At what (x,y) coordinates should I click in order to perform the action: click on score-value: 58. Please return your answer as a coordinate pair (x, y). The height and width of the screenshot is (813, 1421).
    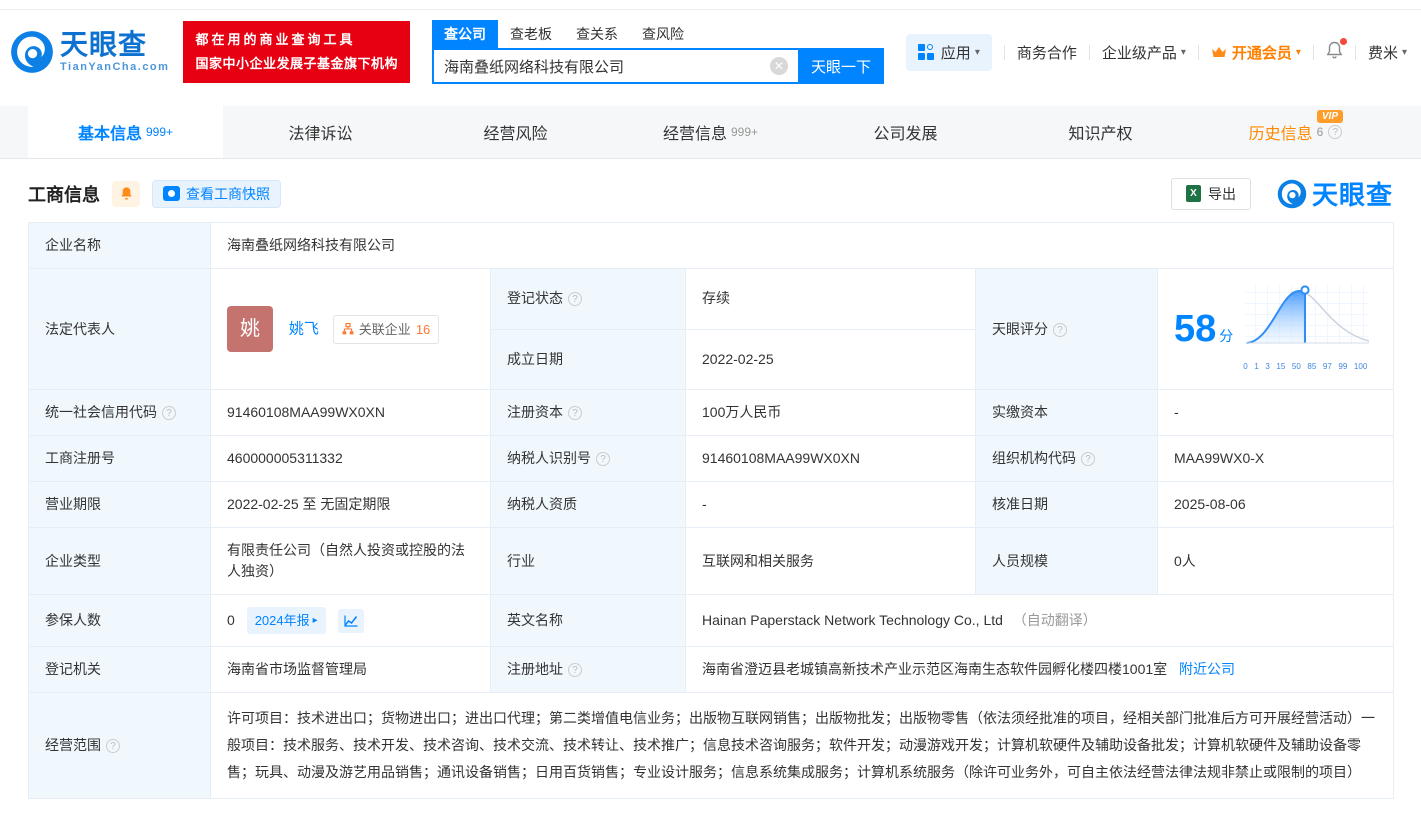
    Looking at the image, I should click on (1195, 329).